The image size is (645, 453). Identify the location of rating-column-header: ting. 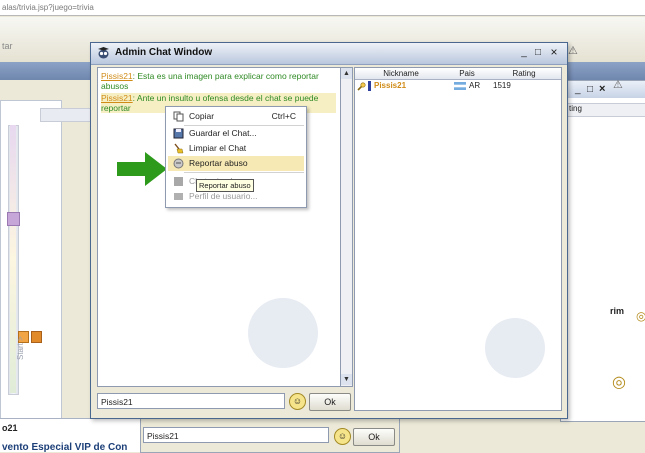
(604, 110).